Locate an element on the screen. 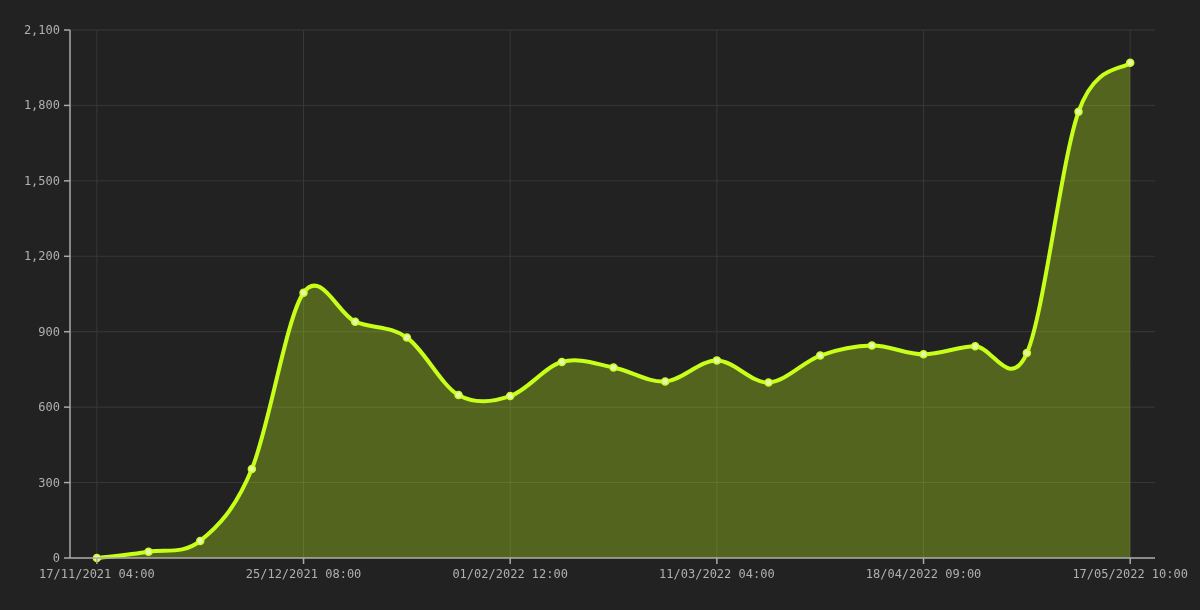 The height and width of the screenshot is (610, 1200). x-tick-label: 17/11/2021 04:00 is located at coordinates (97, 574).